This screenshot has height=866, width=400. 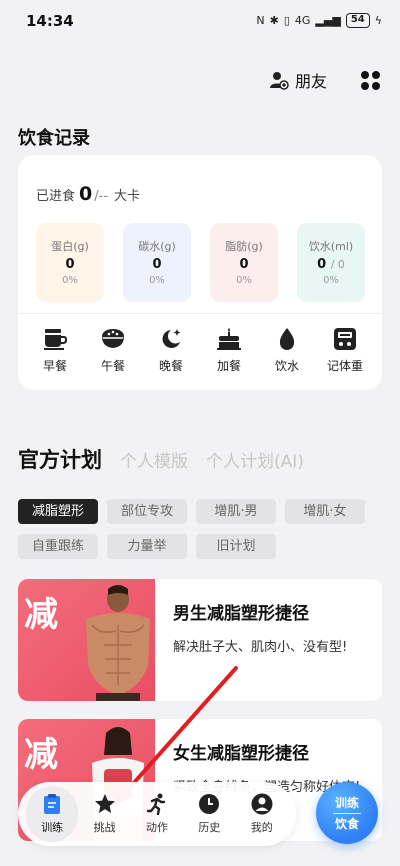 I want to click on nav-label: 我的, so click(x=261, y=827).